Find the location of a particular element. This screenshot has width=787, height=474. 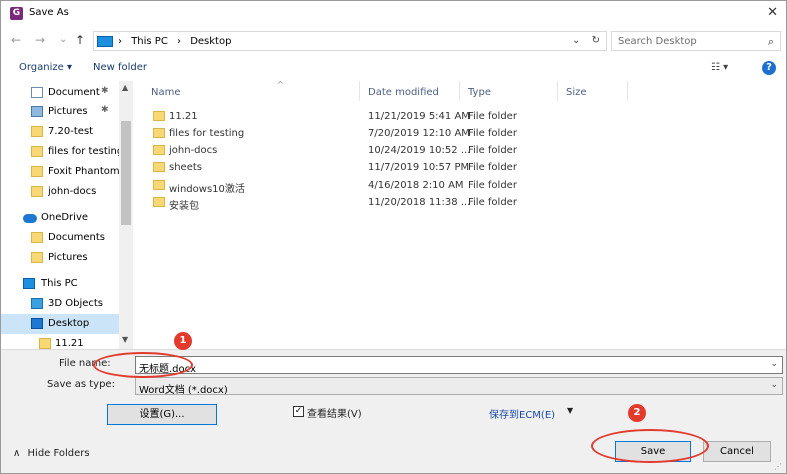

cloud-icon is located at coordinates (30, 218).